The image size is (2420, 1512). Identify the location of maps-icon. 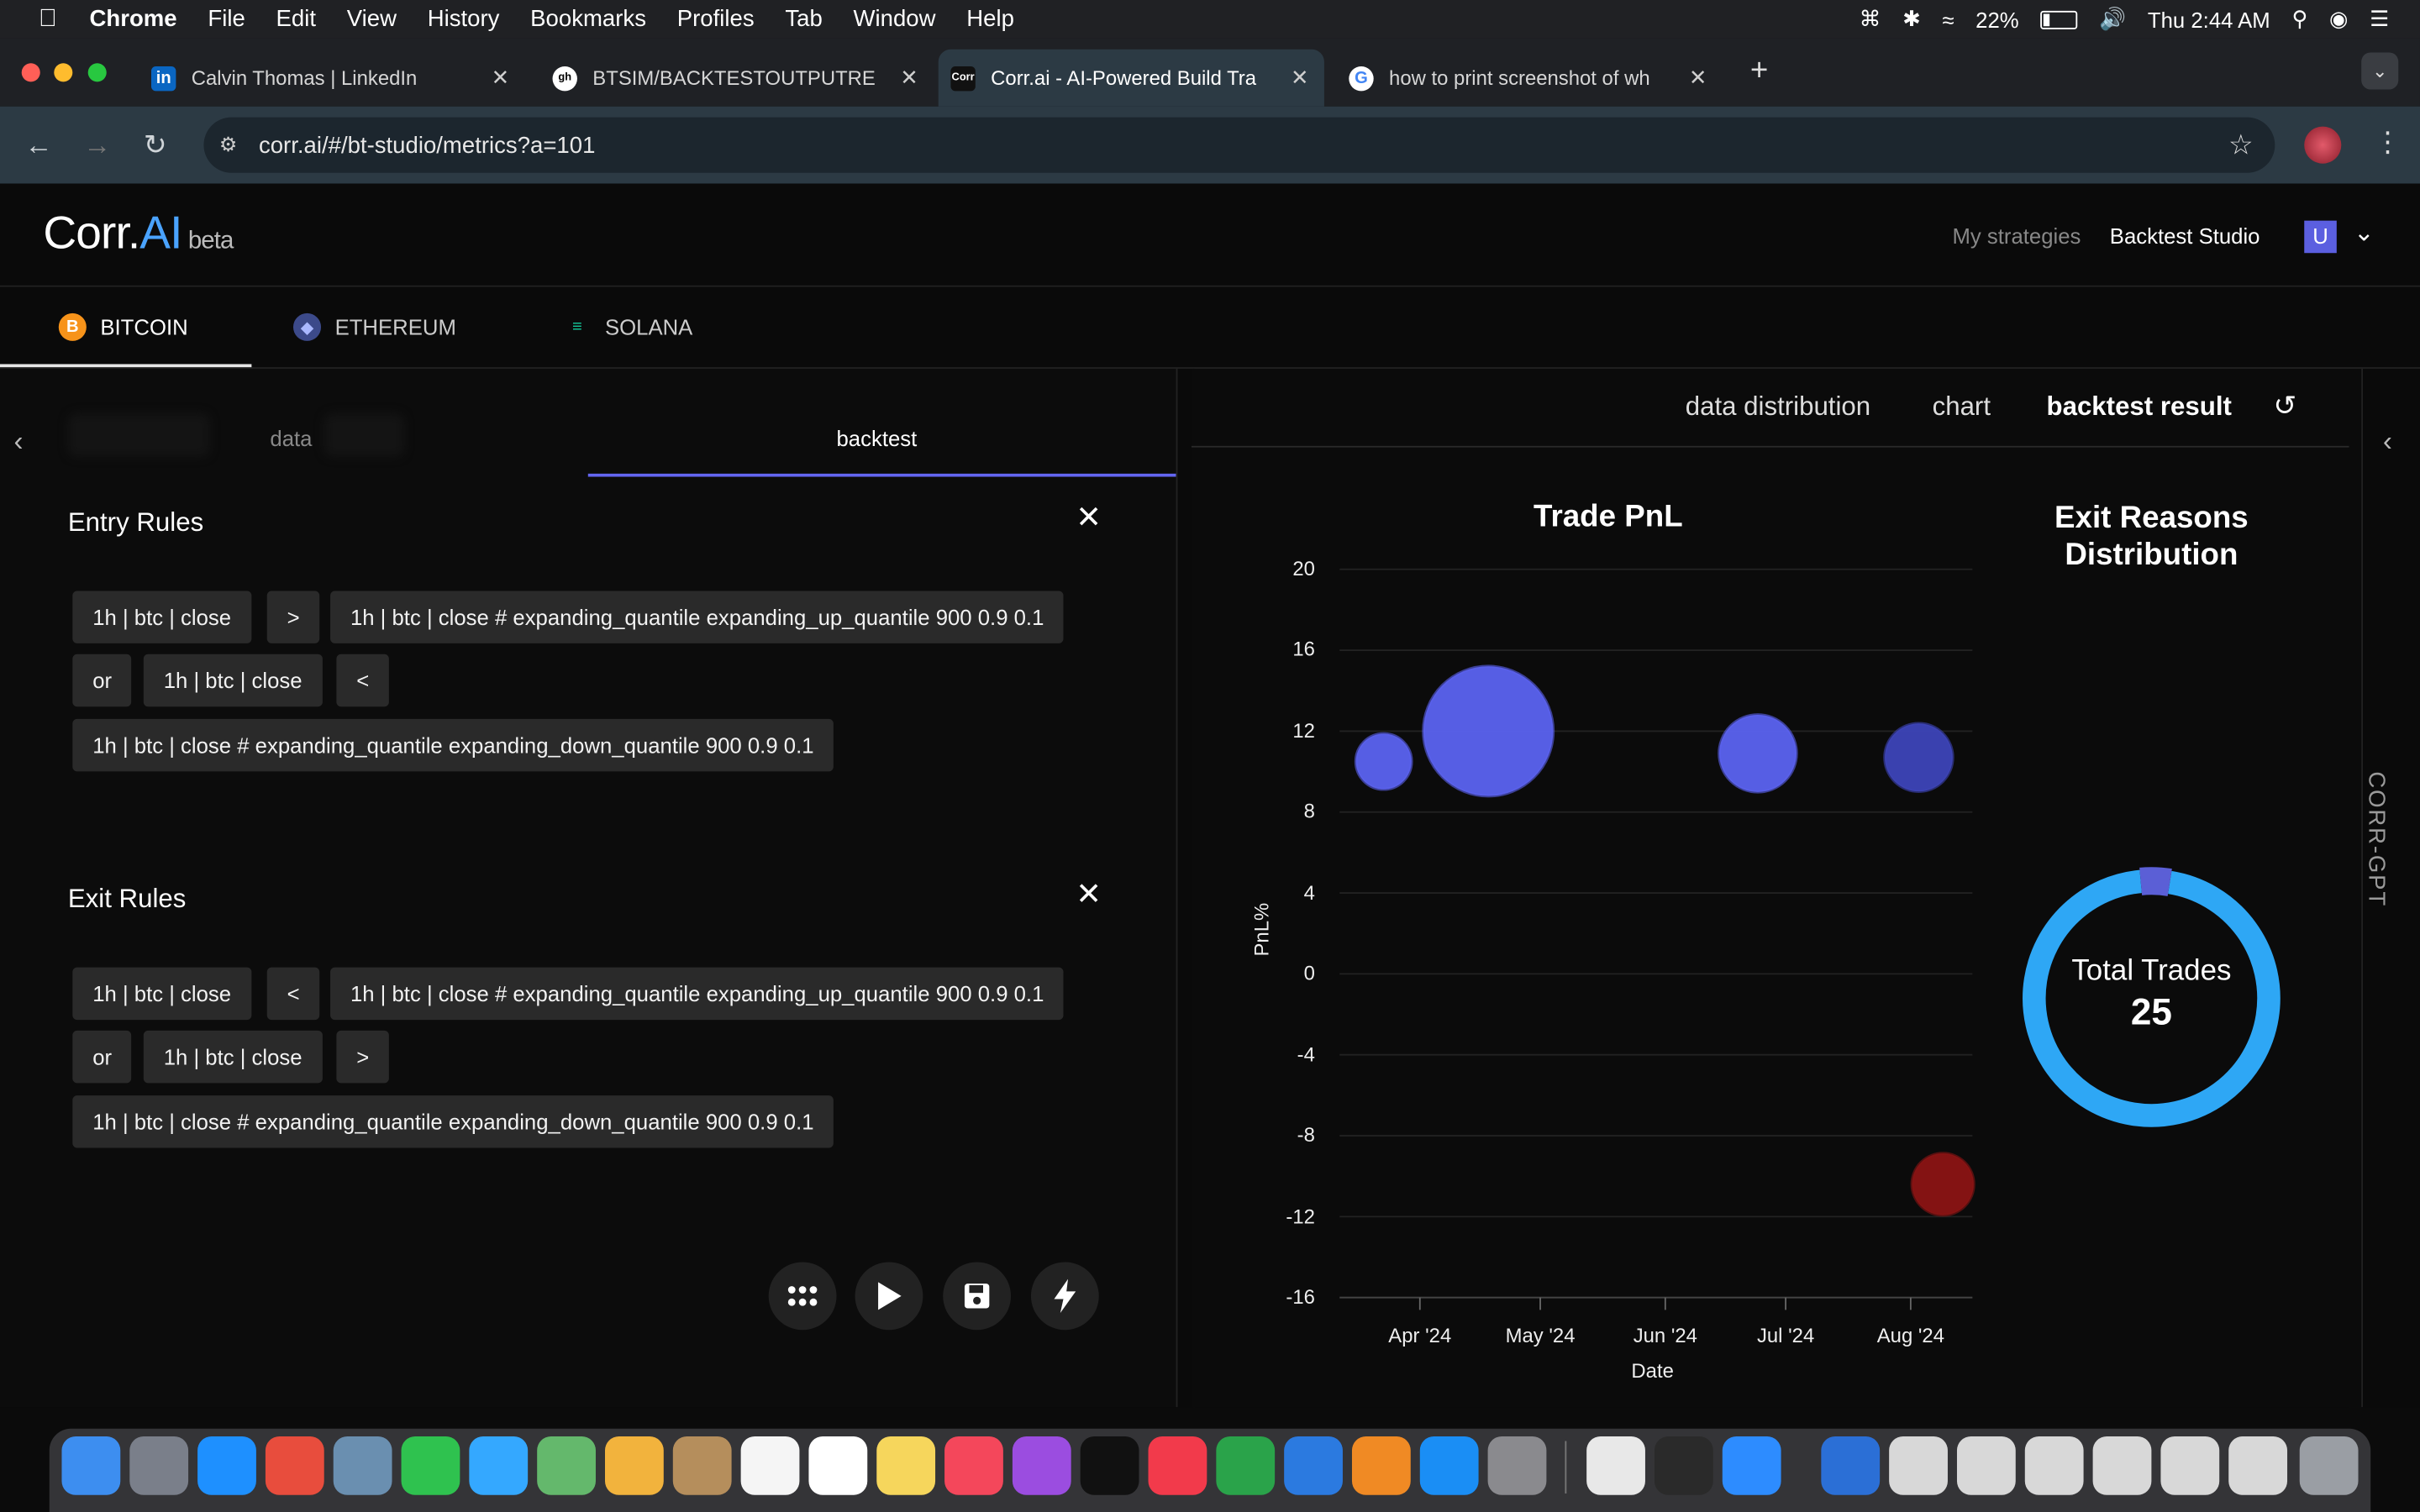
(567, 1465).